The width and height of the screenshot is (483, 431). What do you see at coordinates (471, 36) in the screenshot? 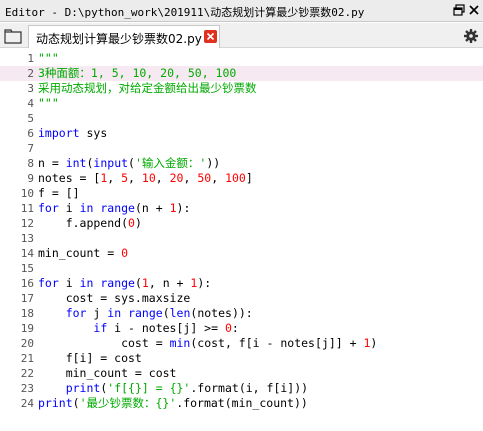
I see `gear-icon` at bounding box center [471, 36].